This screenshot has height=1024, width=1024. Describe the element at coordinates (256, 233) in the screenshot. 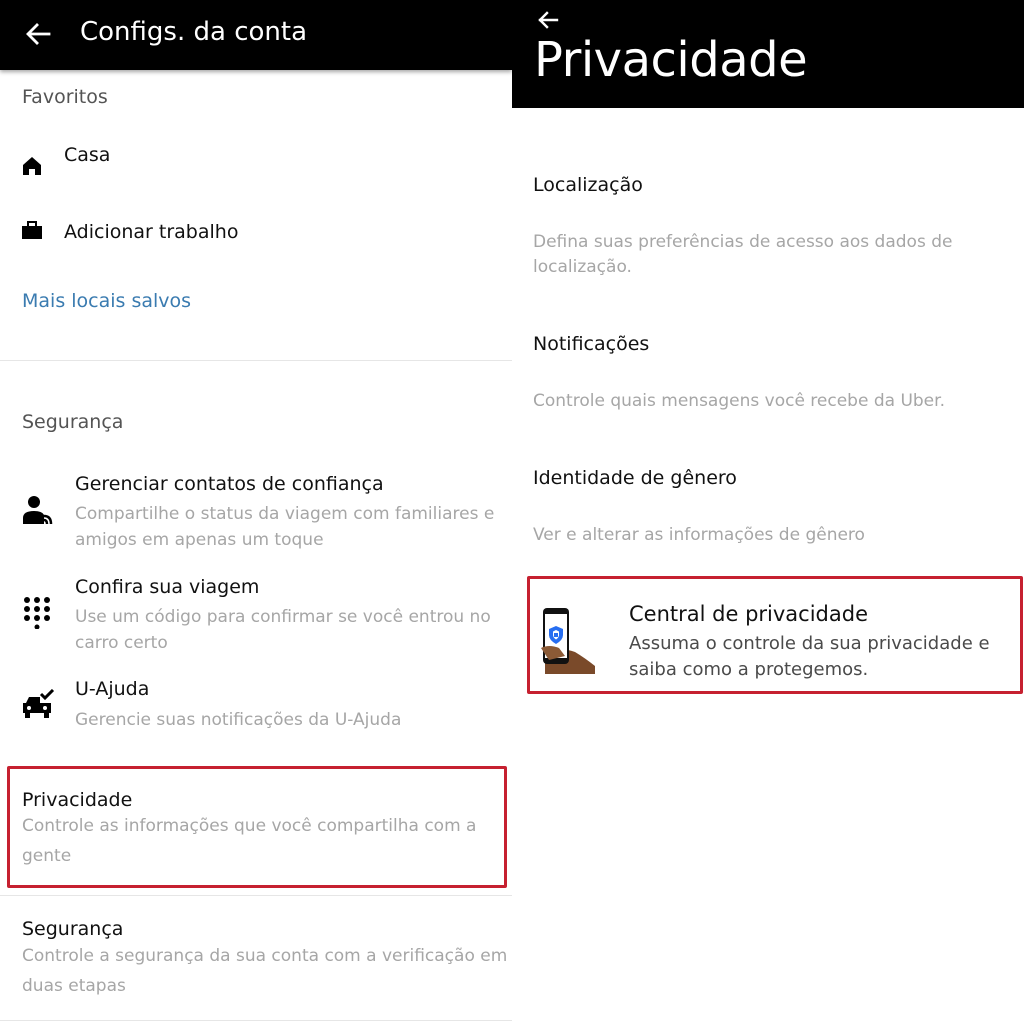

I see `add-work-row: Adicionar trabalho` at that location.